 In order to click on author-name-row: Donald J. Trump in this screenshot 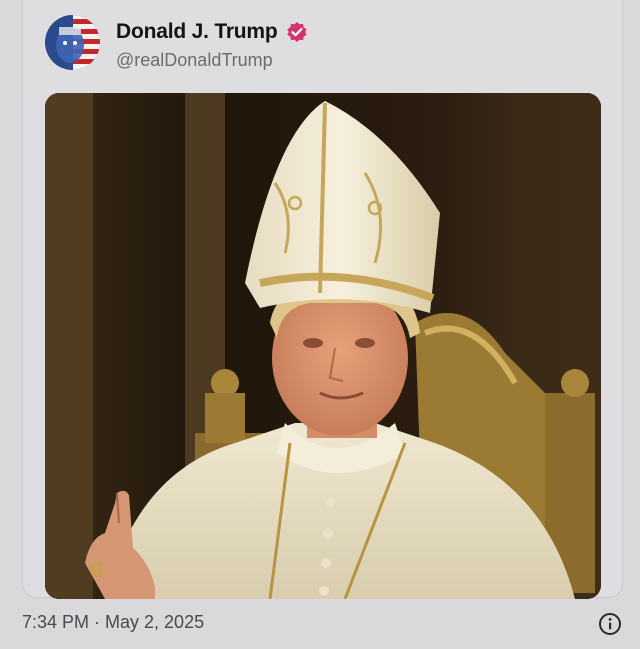, I will do `click(212, 32)`.